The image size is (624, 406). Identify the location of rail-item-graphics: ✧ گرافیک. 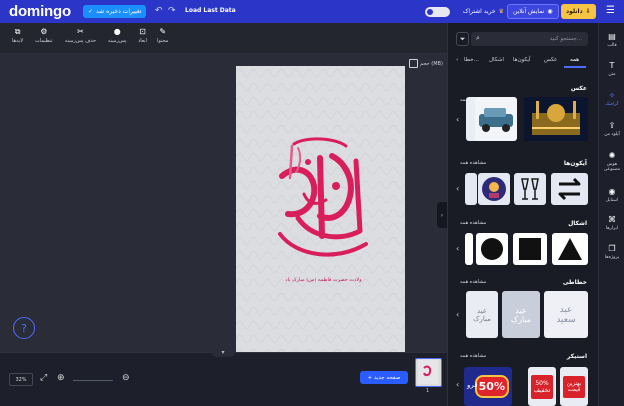
(611, 99).